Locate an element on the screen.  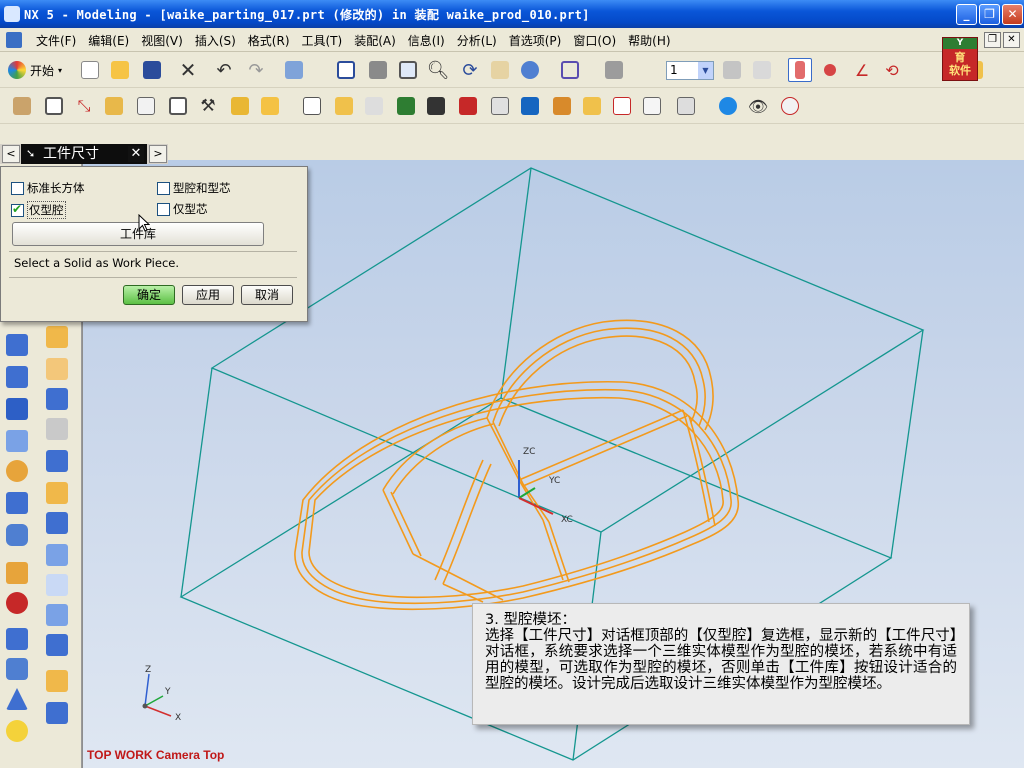
doc-restore-button: ❐ is located at coordinates (992, 40).